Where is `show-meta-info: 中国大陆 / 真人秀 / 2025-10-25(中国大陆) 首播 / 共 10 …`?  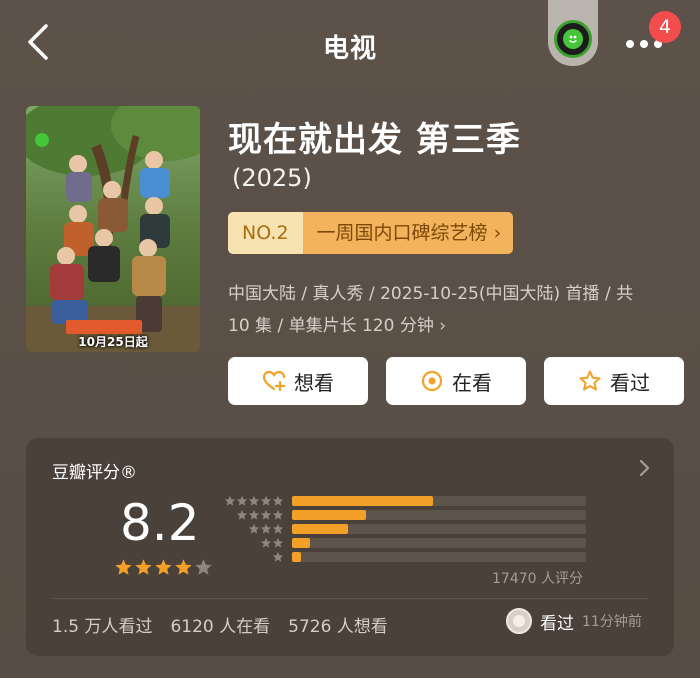 show-meta-info: 中国大陆 / 真人秀 / 2025-10-25(中国大陆) 首播 / 共 10 … is located at coordinates (453, 310).